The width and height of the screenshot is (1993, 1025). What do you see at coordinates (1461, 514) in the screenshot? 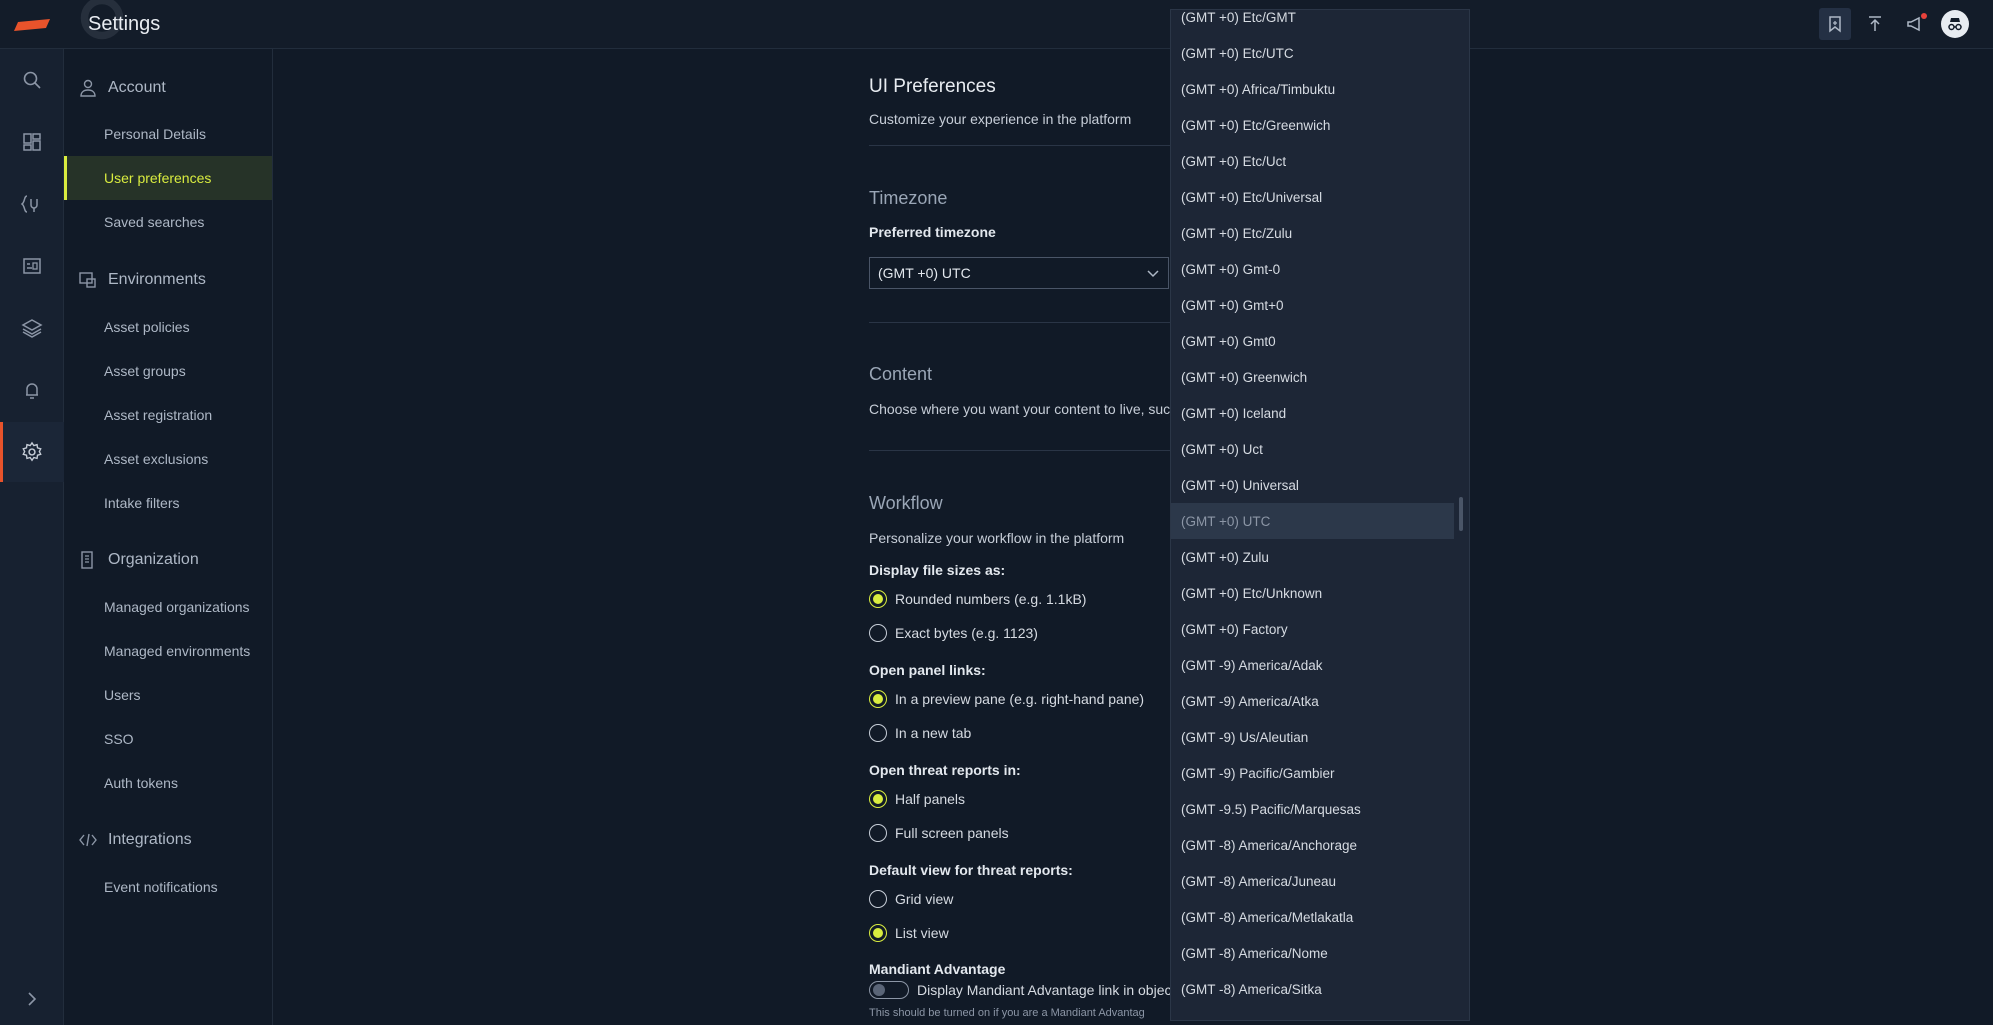
I see `dropdown-scrollbar` at bounding box center [1461, 514].